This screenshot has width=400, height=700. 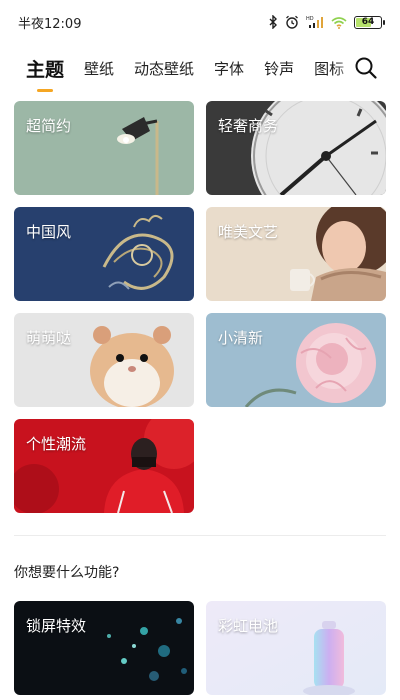 What do you see at coordinates (104, 254) in the screenshot?
I see `category-card-chinese-style: 中国风` at bounding box center [104, 254].